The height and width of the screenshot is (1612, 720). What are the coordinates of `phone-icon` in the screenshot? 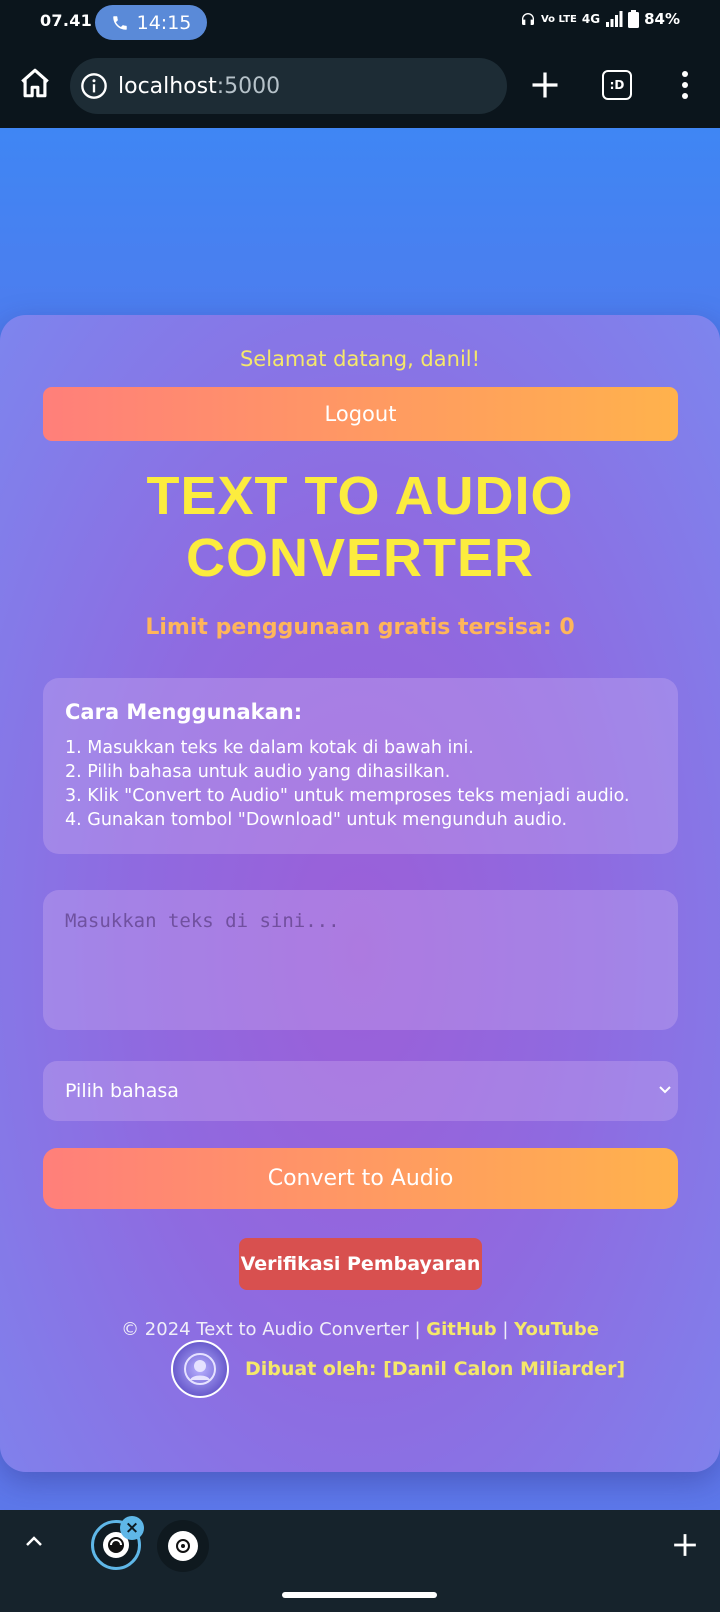 It's located at (119, 22).